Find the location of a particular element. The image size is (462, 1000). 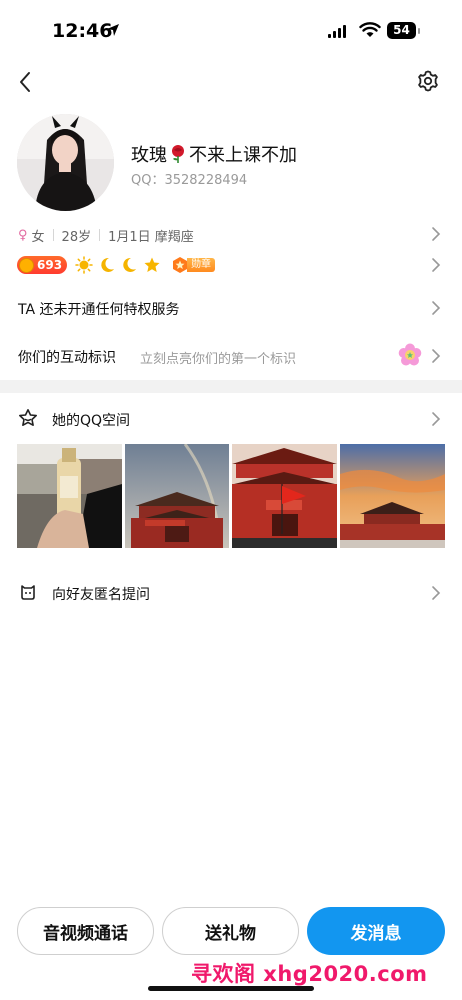

qq-number: QQ：3528228494 is located at coordinates (189, 180).